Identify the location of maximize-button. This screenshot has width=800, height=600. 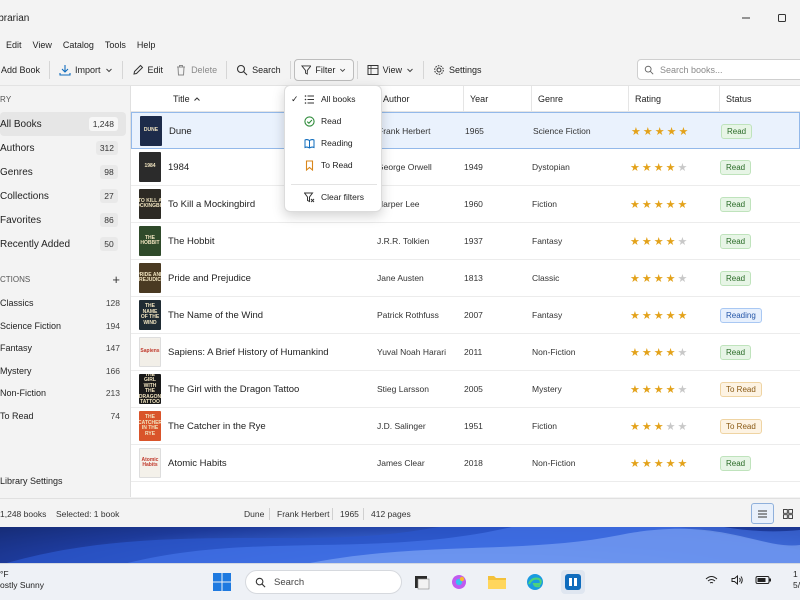
(782, 18).